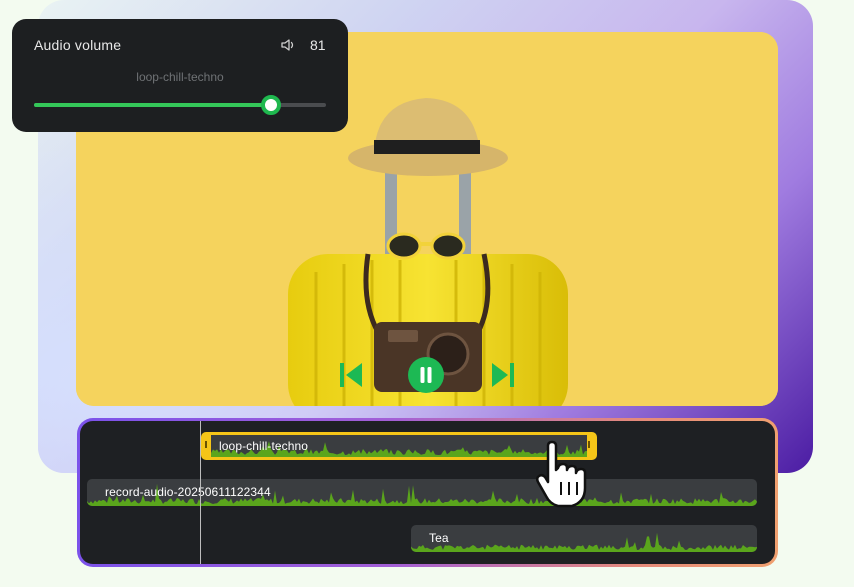 The width and height of the screenshot is (854, 587). I want to click on volume-slider-knob, so click(270, 105).